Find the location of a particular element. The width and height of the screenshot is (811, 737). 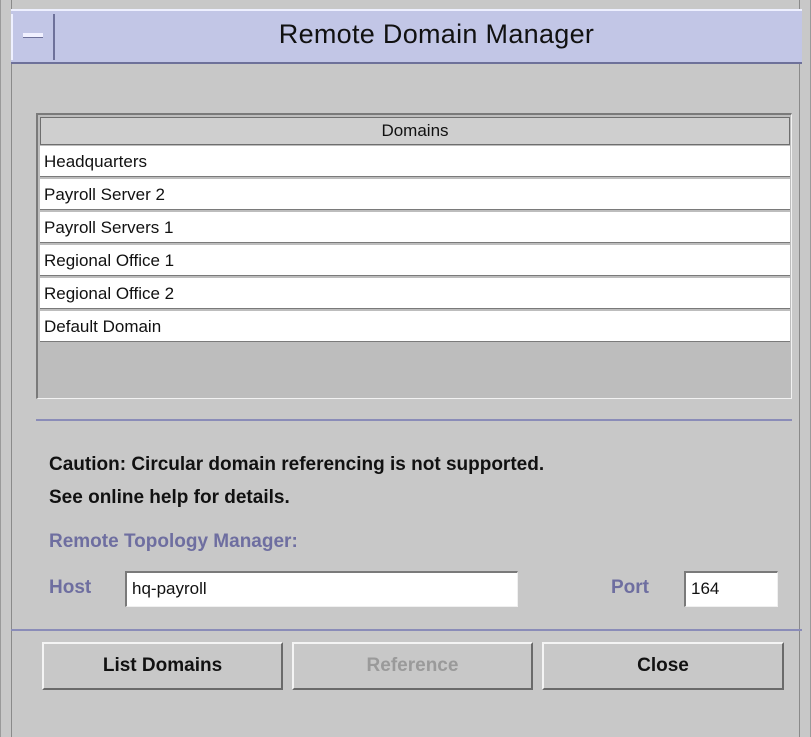

reference-button: Reference is located at coordinates (412, 666).